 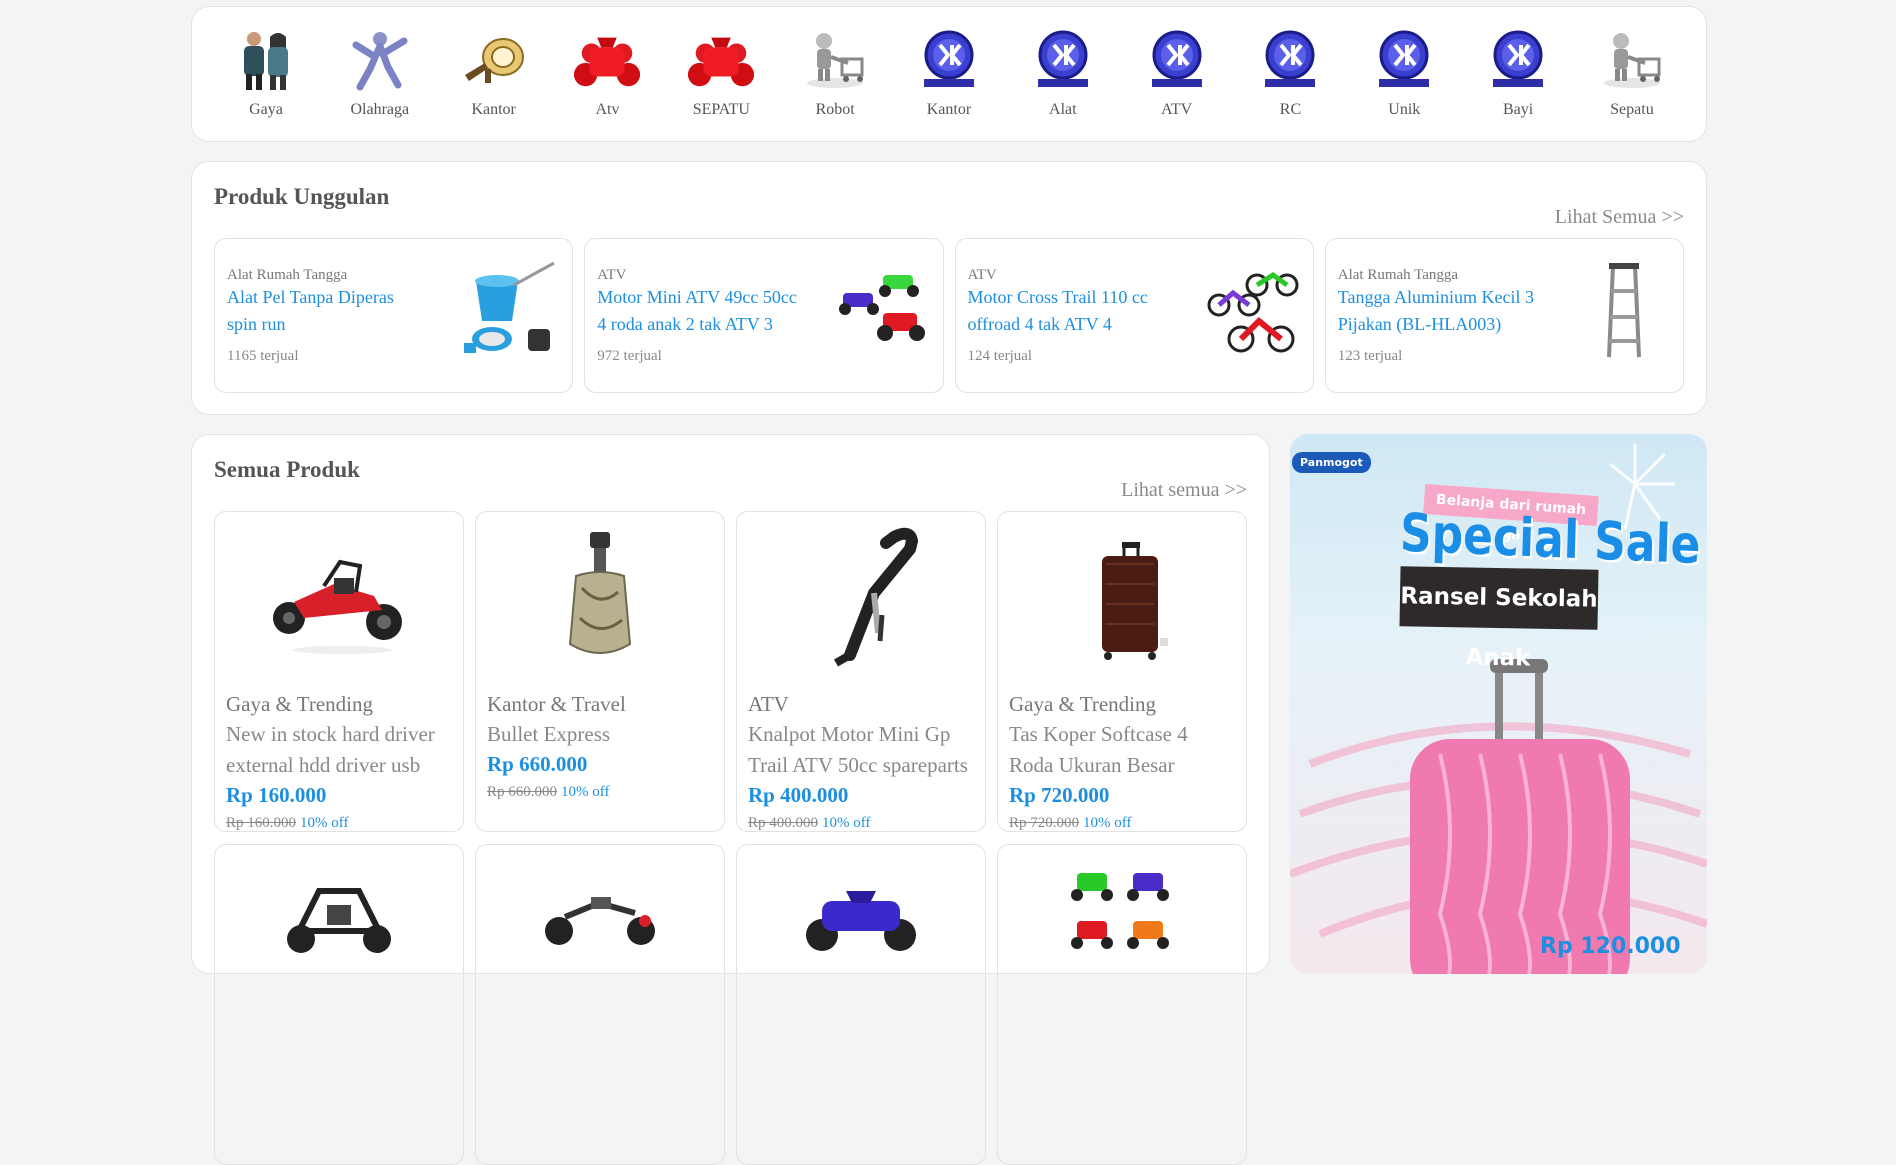 I want to click on all-products-title: Semua Produk, so click(x=287, y=469).